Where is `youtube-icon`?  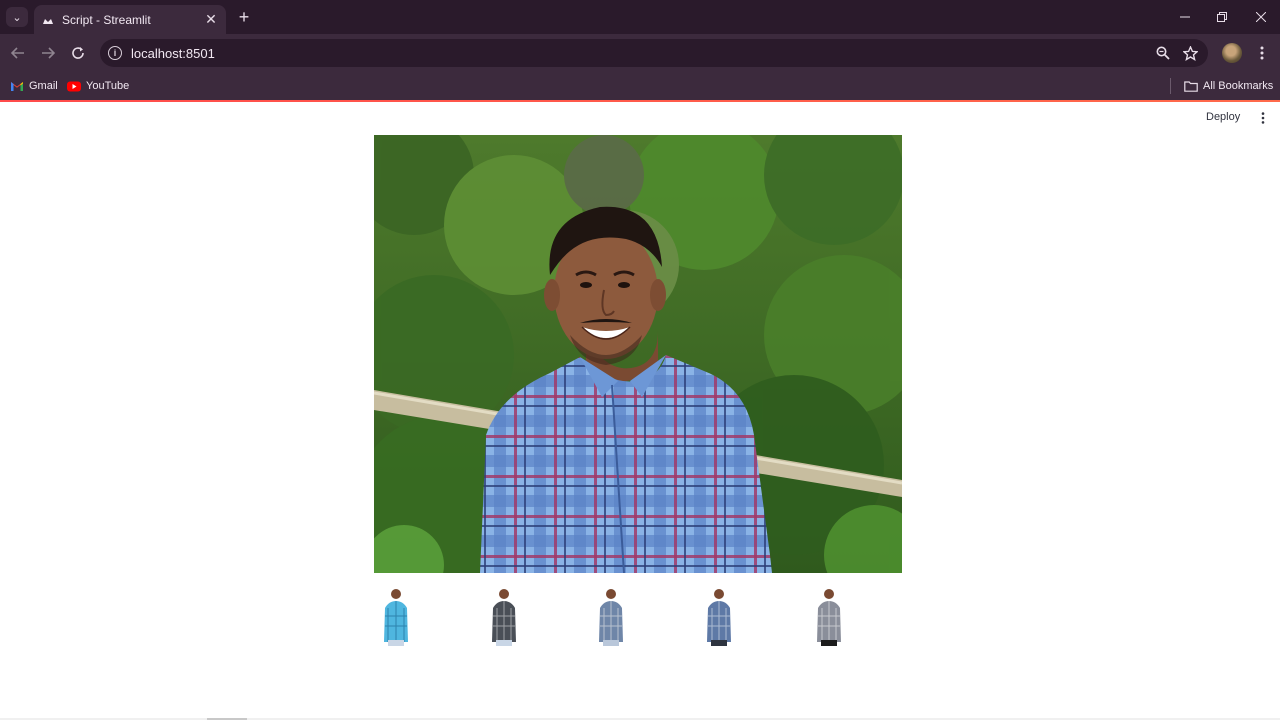 youtube-icon is located at coordinates (74, 86).